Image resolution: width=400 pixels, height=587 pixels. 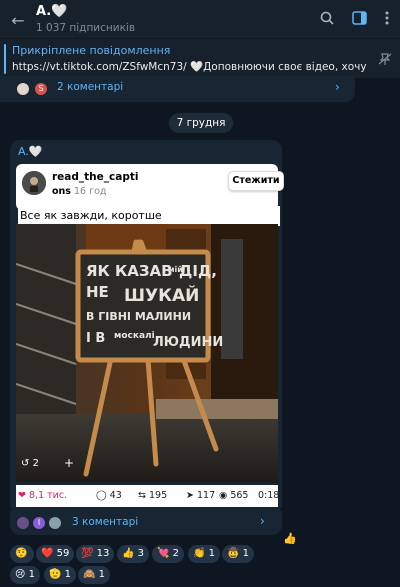 What do you see at coordinates (30, 151) in the screenshot?
I see `post-author: A.🤍` at bounding box center [30, 151].